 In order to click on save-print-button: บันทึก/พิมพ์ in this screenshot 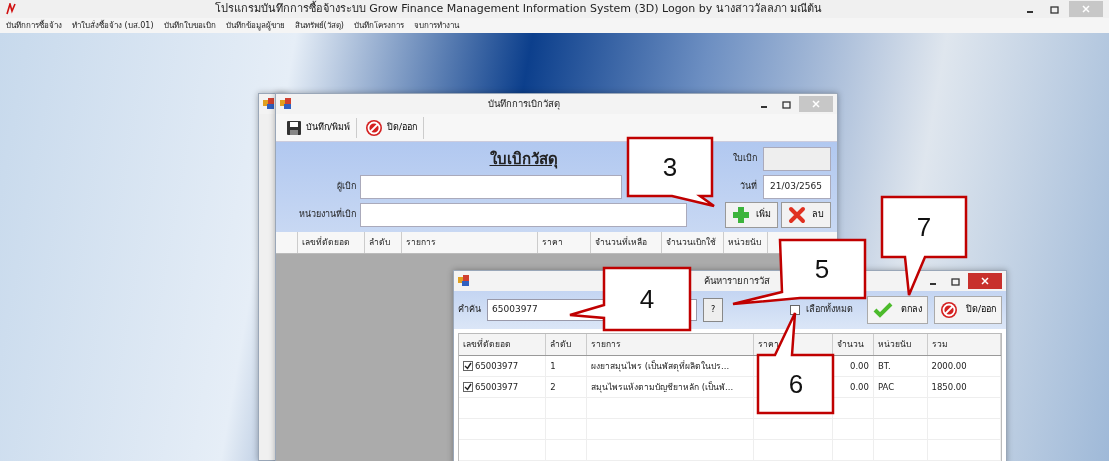, I will do `click(319, 127)`.